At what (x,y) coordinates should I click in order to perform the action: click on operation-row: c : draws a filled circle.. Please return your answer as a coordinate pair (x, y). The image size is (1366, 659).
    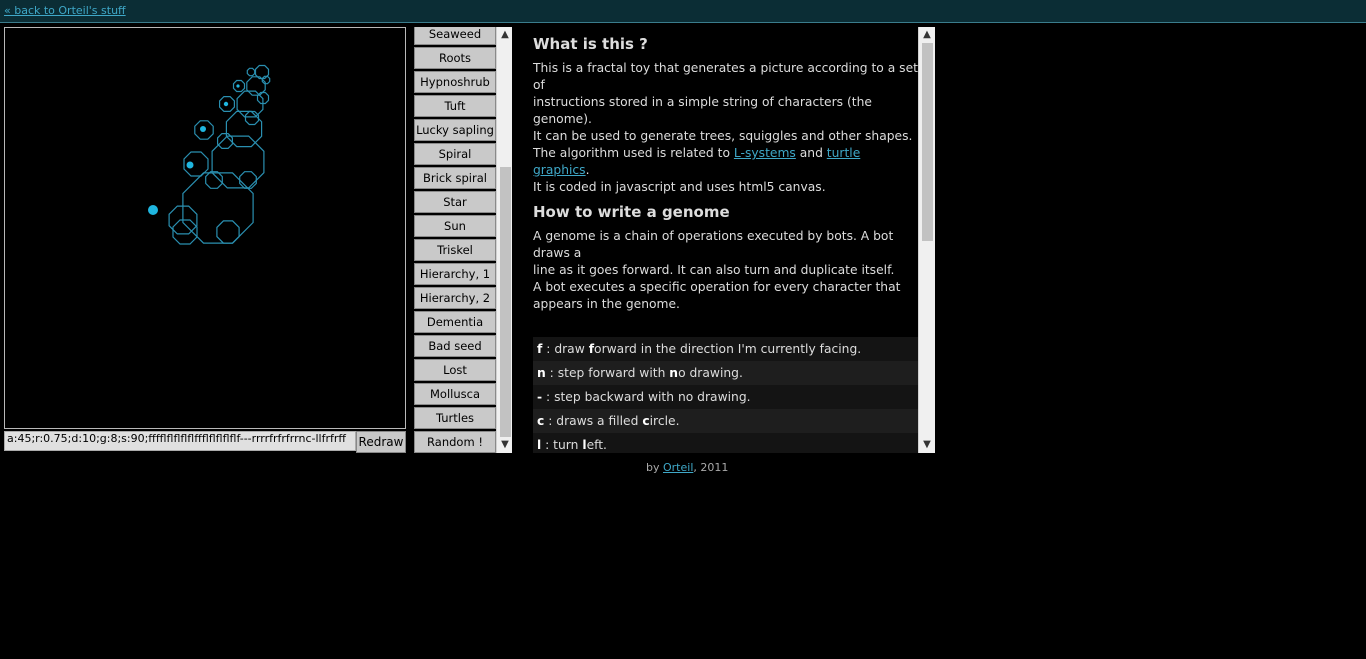
    Looking at the image, I should click on (726, 421).